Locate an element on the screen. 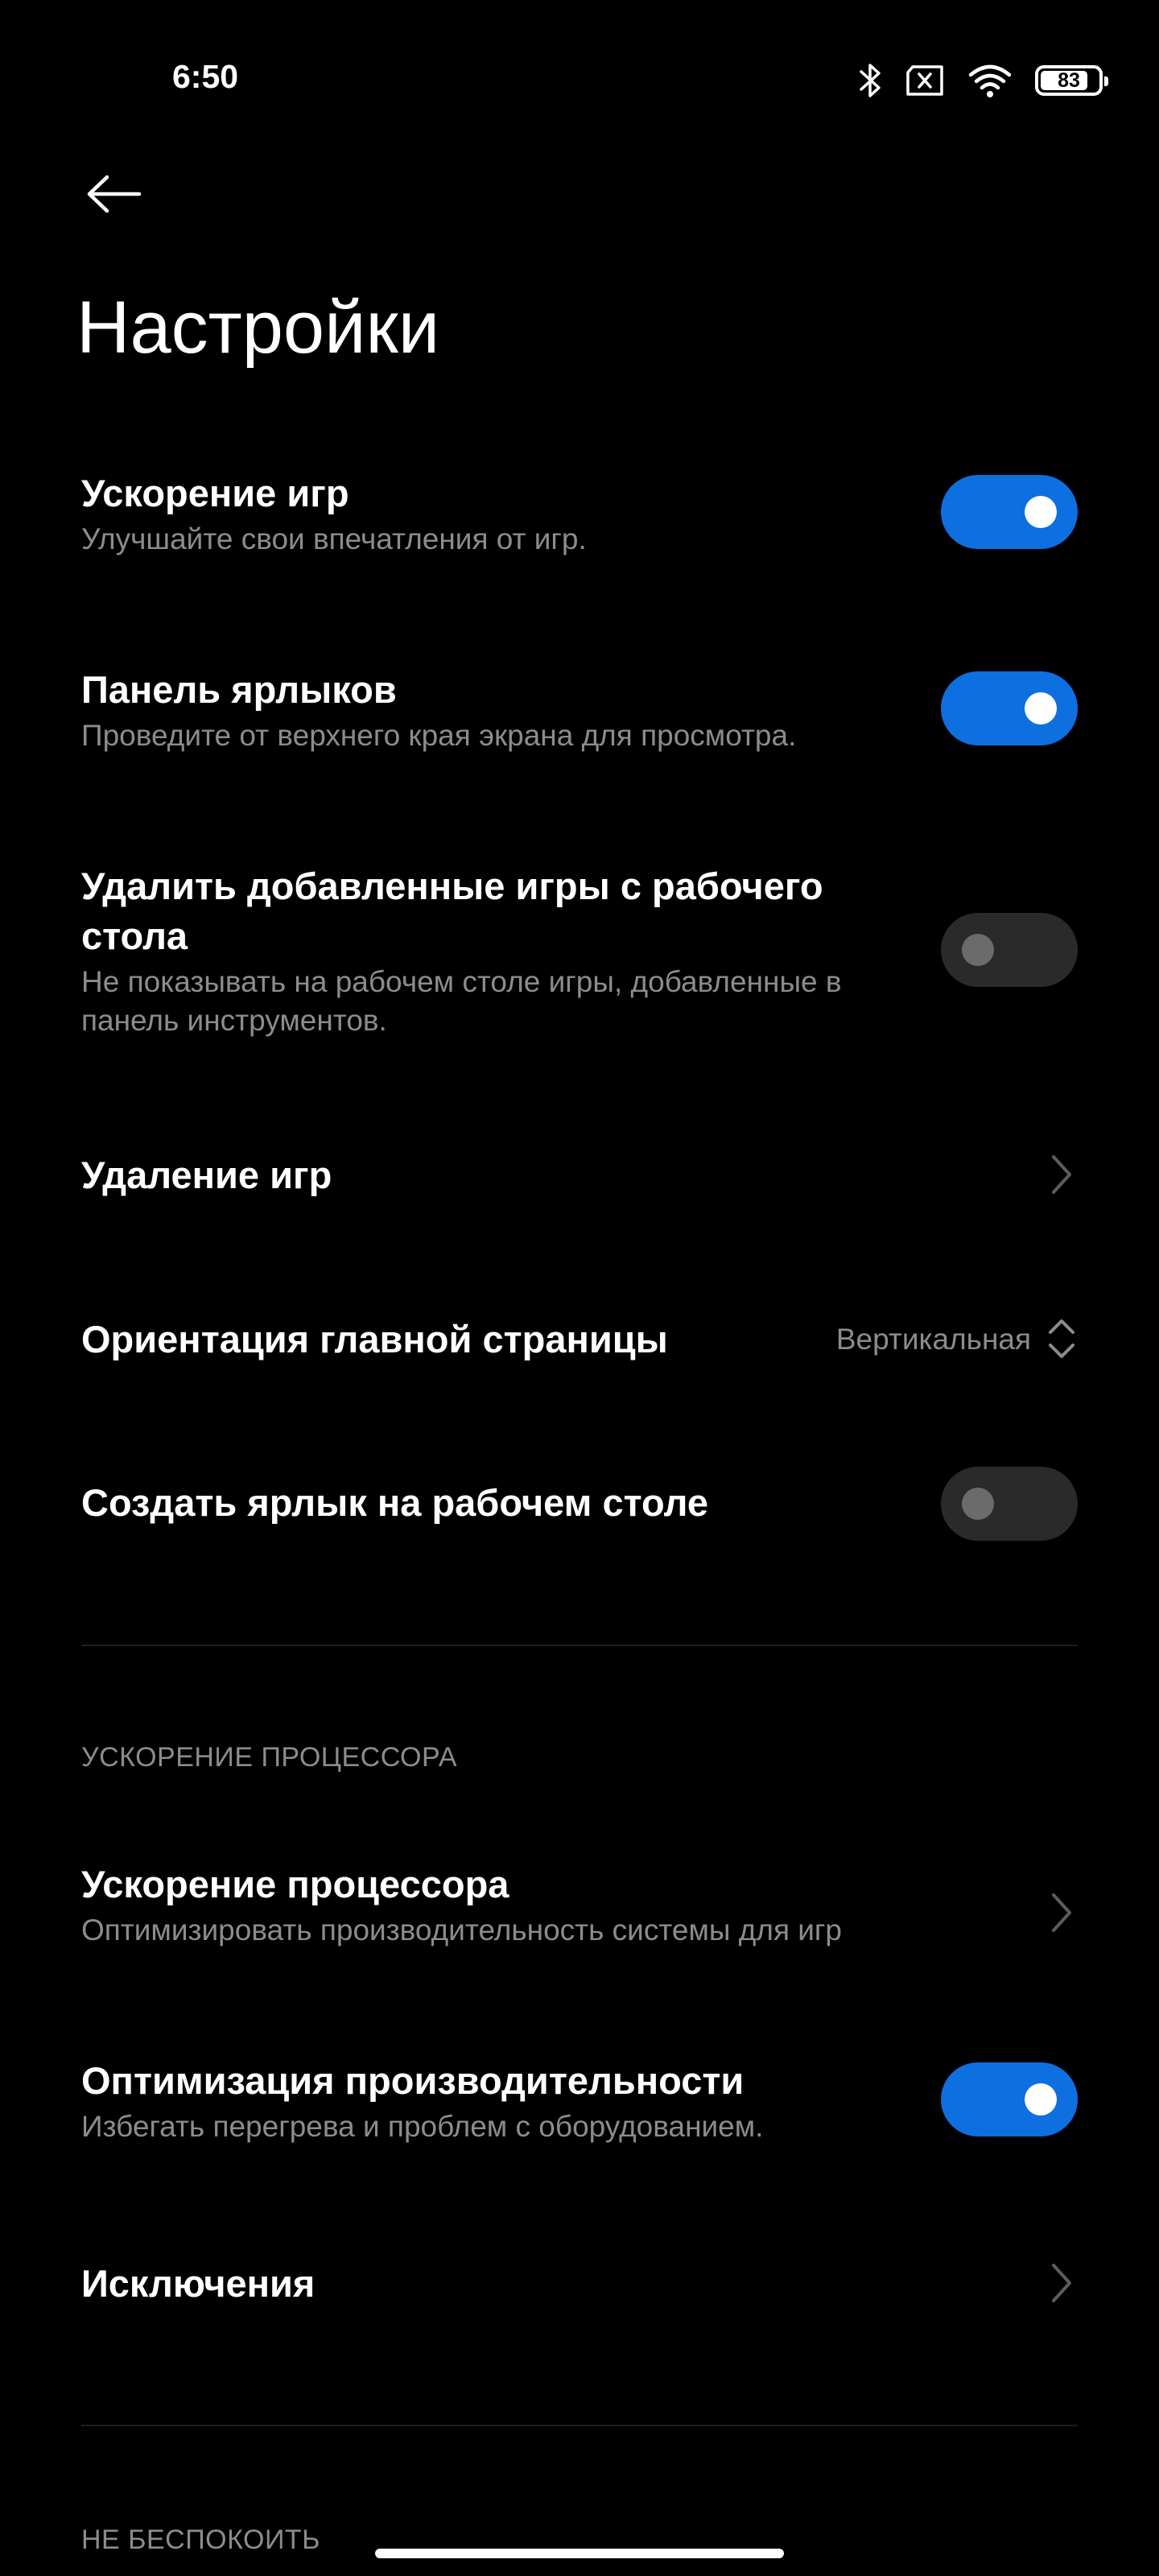  status-icons: 83 is located at coordinates (983, 80).